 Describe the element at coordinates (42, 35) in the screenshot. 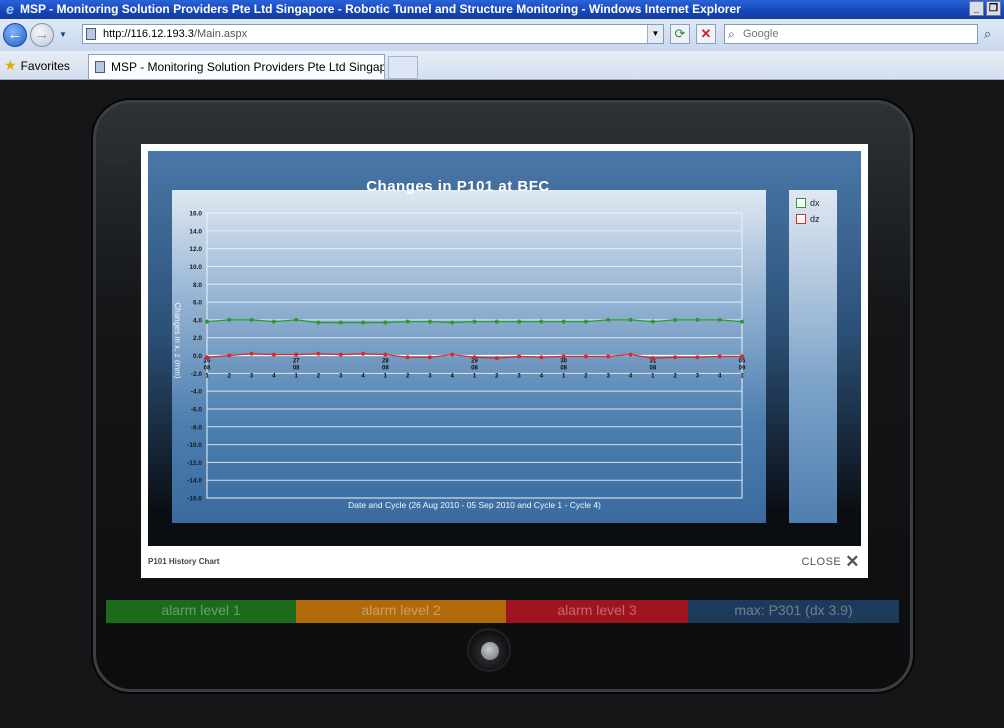

I see `forward-button: →` at that location.